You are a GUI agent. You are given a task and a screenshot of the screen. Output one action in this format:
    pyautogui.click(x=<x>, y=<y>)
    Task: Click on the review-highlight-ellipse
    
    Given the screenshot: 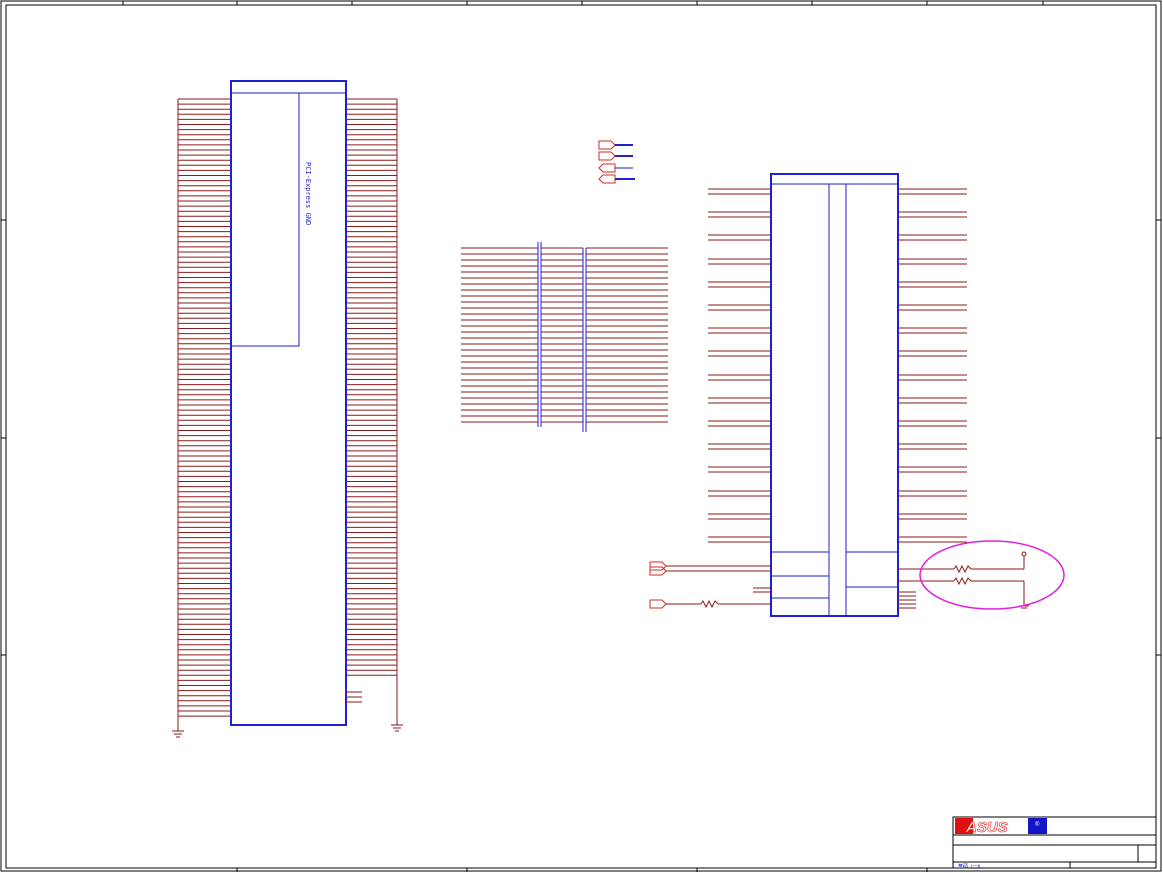 What is the action you would take?
    pyautogui.click(x=992, y=575)
    